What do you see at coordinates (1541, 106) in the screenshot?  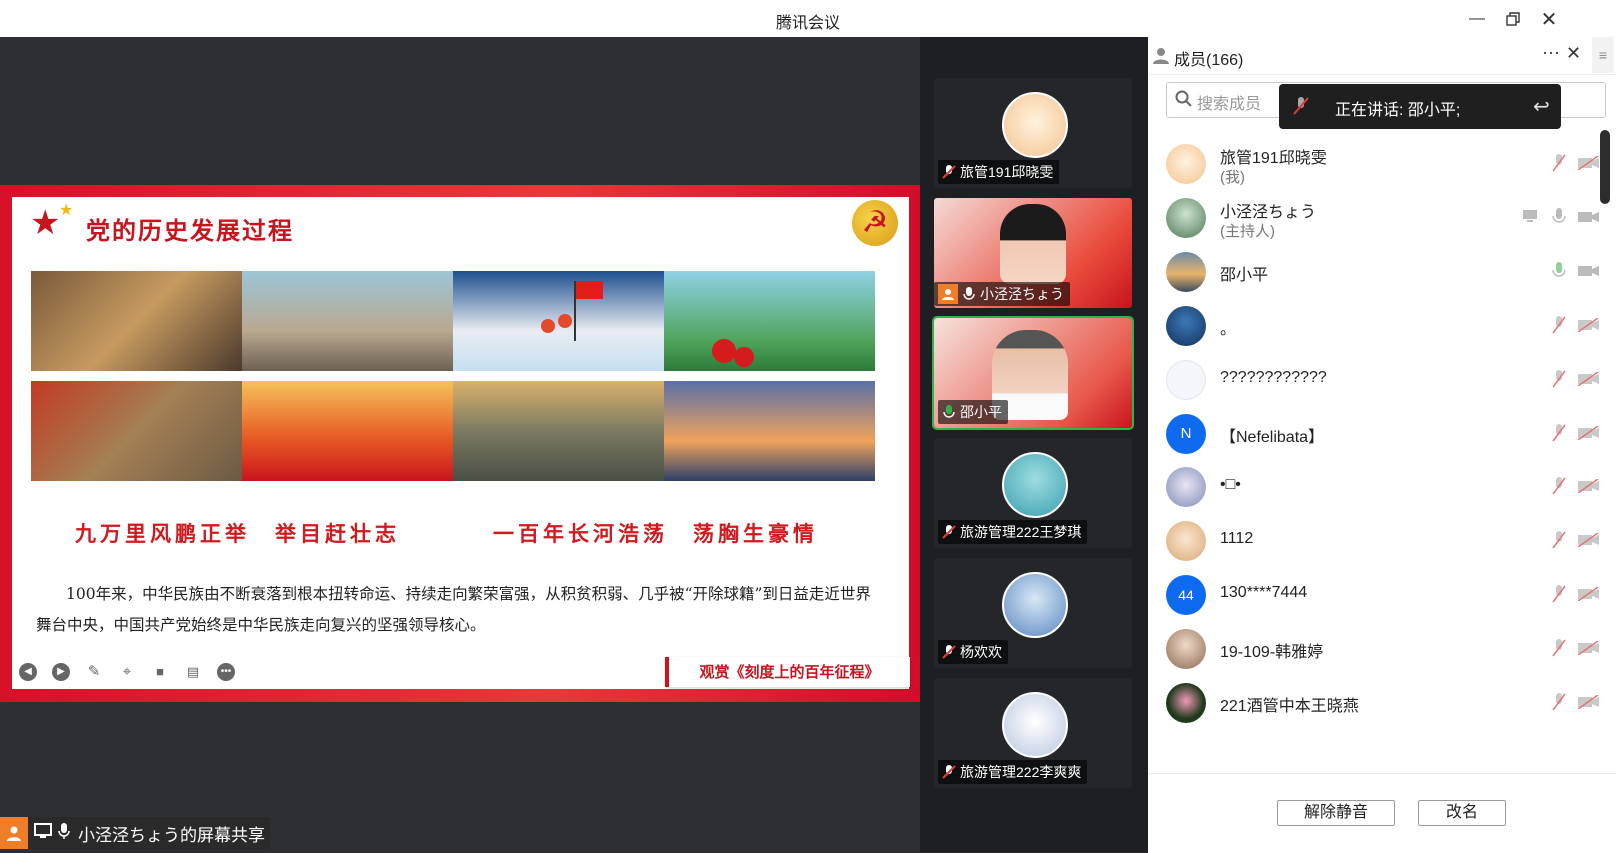 I see `reply-icon: ↩` at bounding box center [1541, 106].